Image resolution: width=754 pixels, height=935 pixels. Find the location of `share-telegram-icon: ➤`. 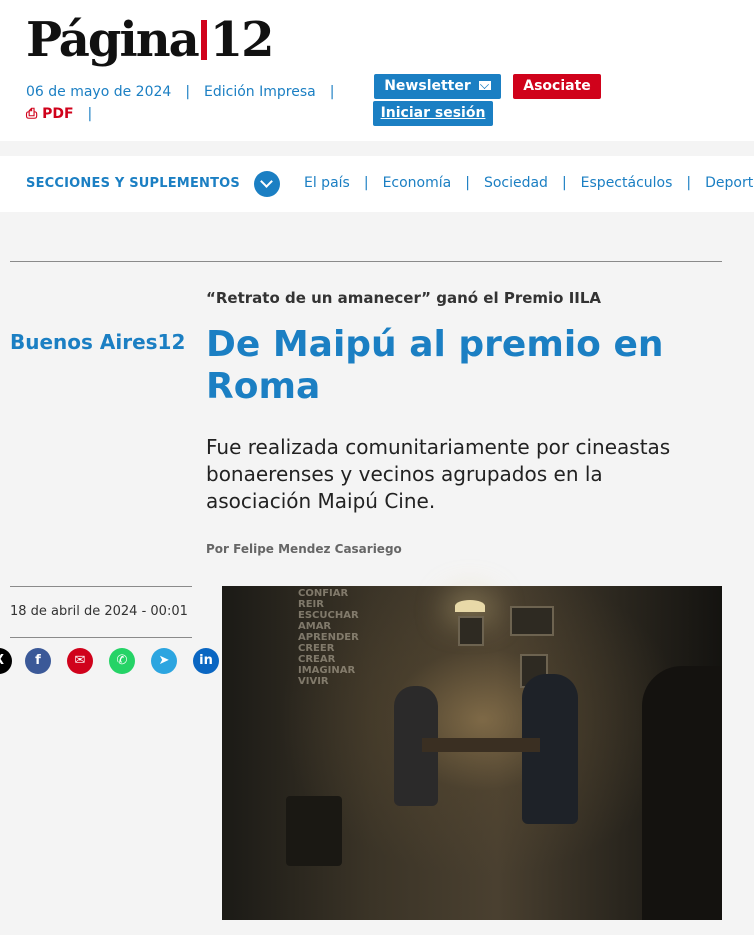

share-telegram-icon: ➤ is located at coordinates (164, 661).